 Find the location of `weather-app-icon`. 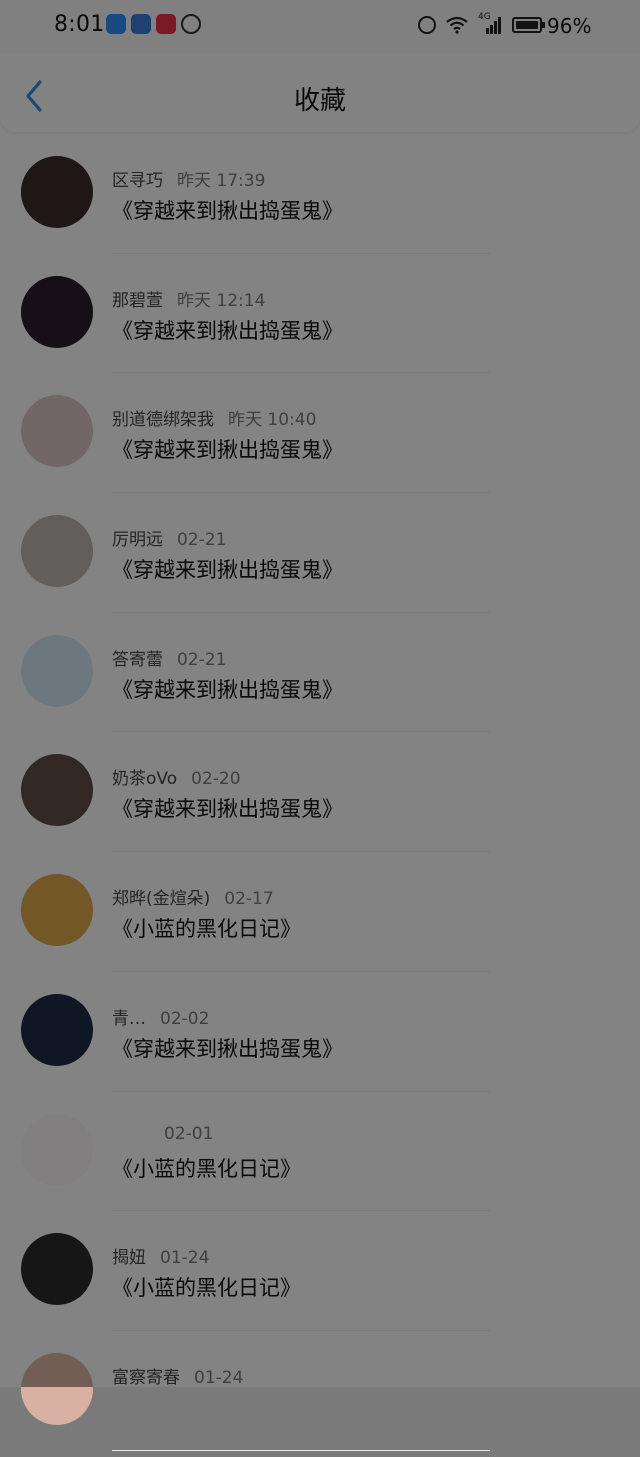

weather-app-icon is located at coordinates (116, 24).